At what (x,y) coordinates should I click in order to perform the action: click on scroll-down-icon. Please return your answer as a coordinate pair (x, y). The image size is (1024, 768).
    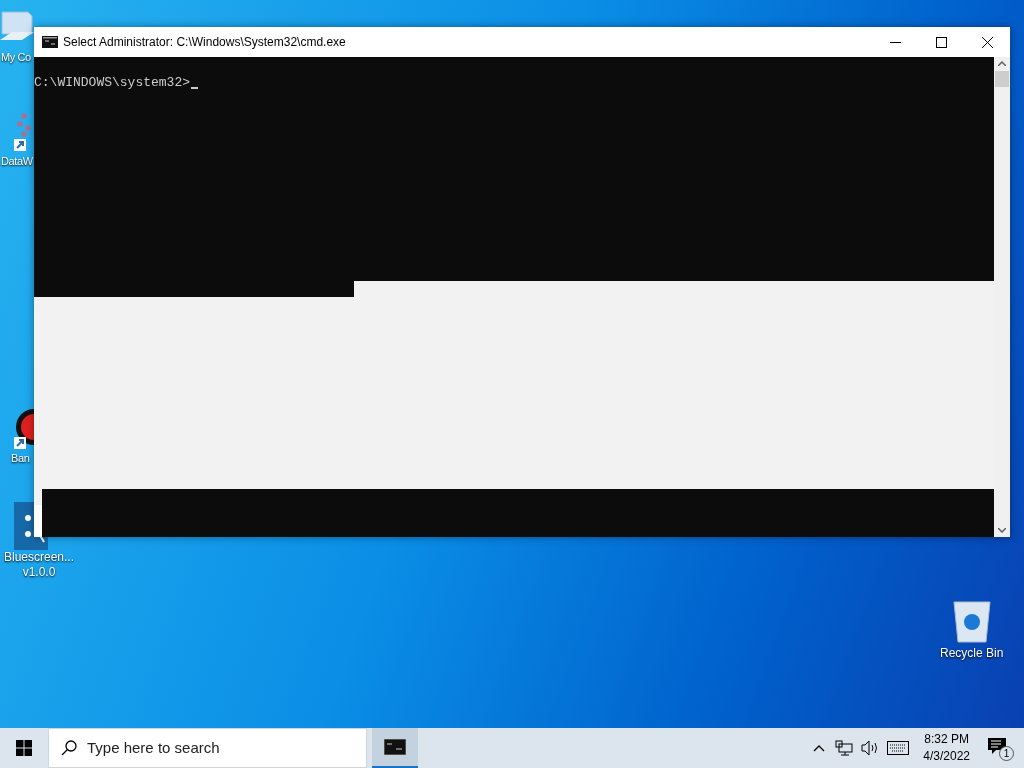
    Looking at the image, I should click on (1002, 530).